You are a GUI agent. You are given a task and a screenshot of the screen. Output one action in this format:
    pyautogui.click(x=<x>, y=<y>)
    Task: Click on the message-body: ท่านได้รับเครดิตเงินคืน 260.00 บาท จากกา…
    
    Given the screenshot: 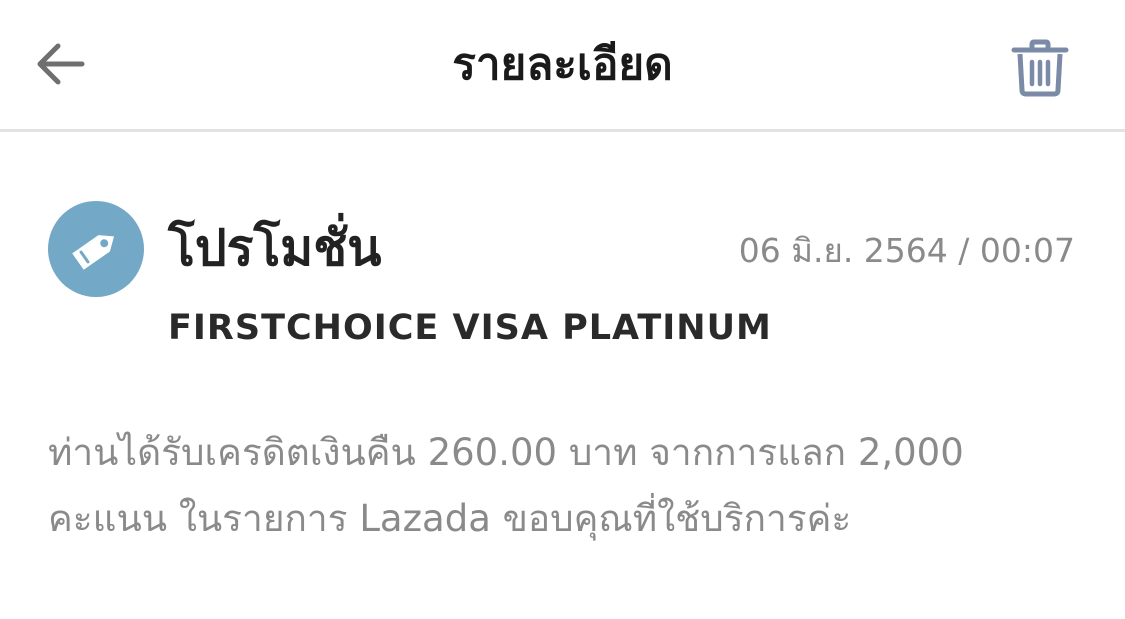 What is the action you would take?
    pyautogui.click(x=506, y=485)
    